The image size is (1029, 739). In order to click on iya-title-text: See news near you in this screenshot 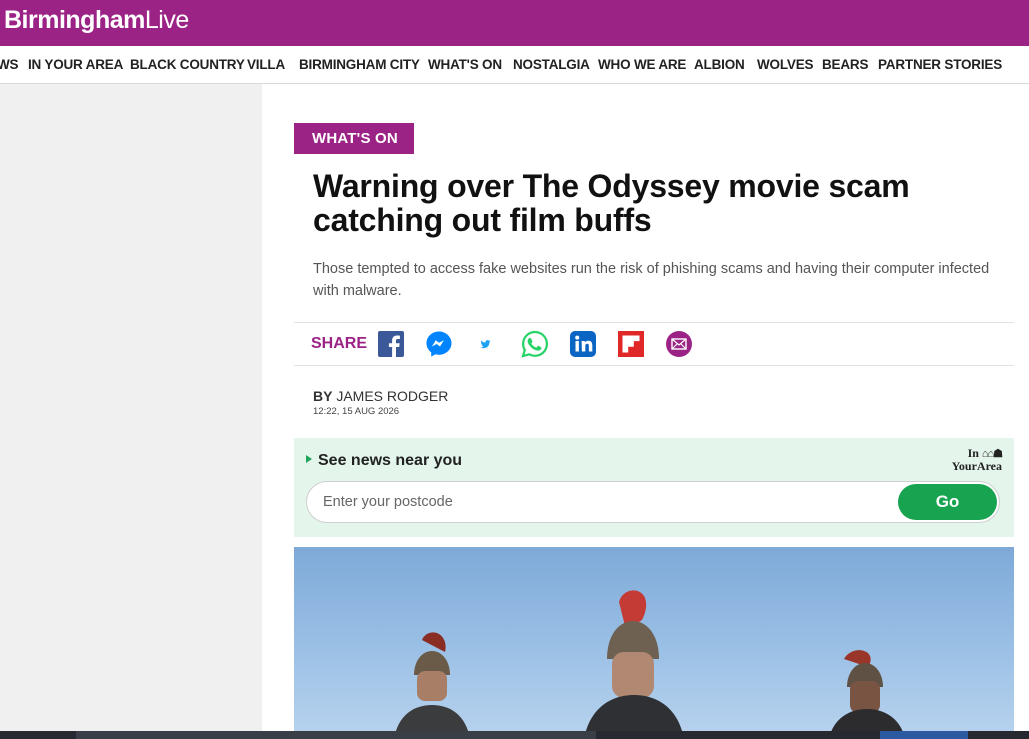, I will do `click(390, 460)`.